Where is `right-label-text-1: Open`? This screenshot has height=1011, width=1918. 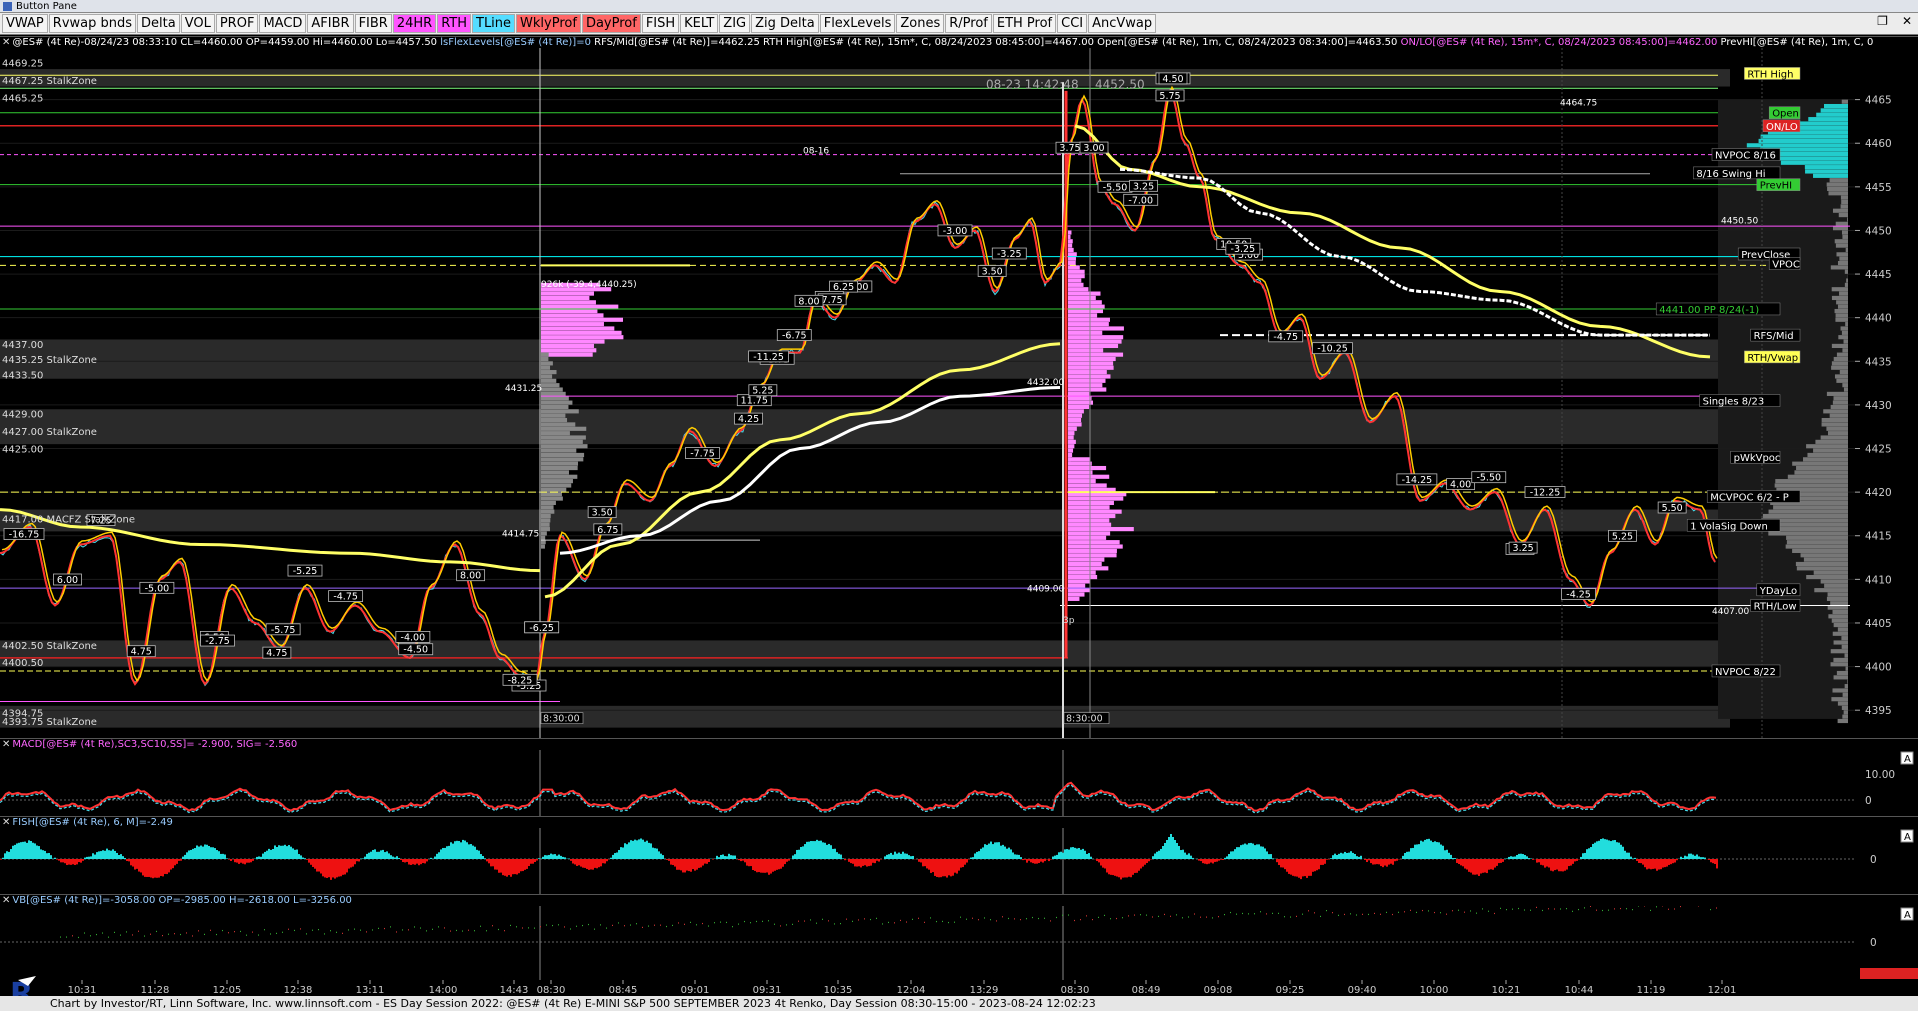 right-label-text-1: Open is located at coordinates (1785, 114).